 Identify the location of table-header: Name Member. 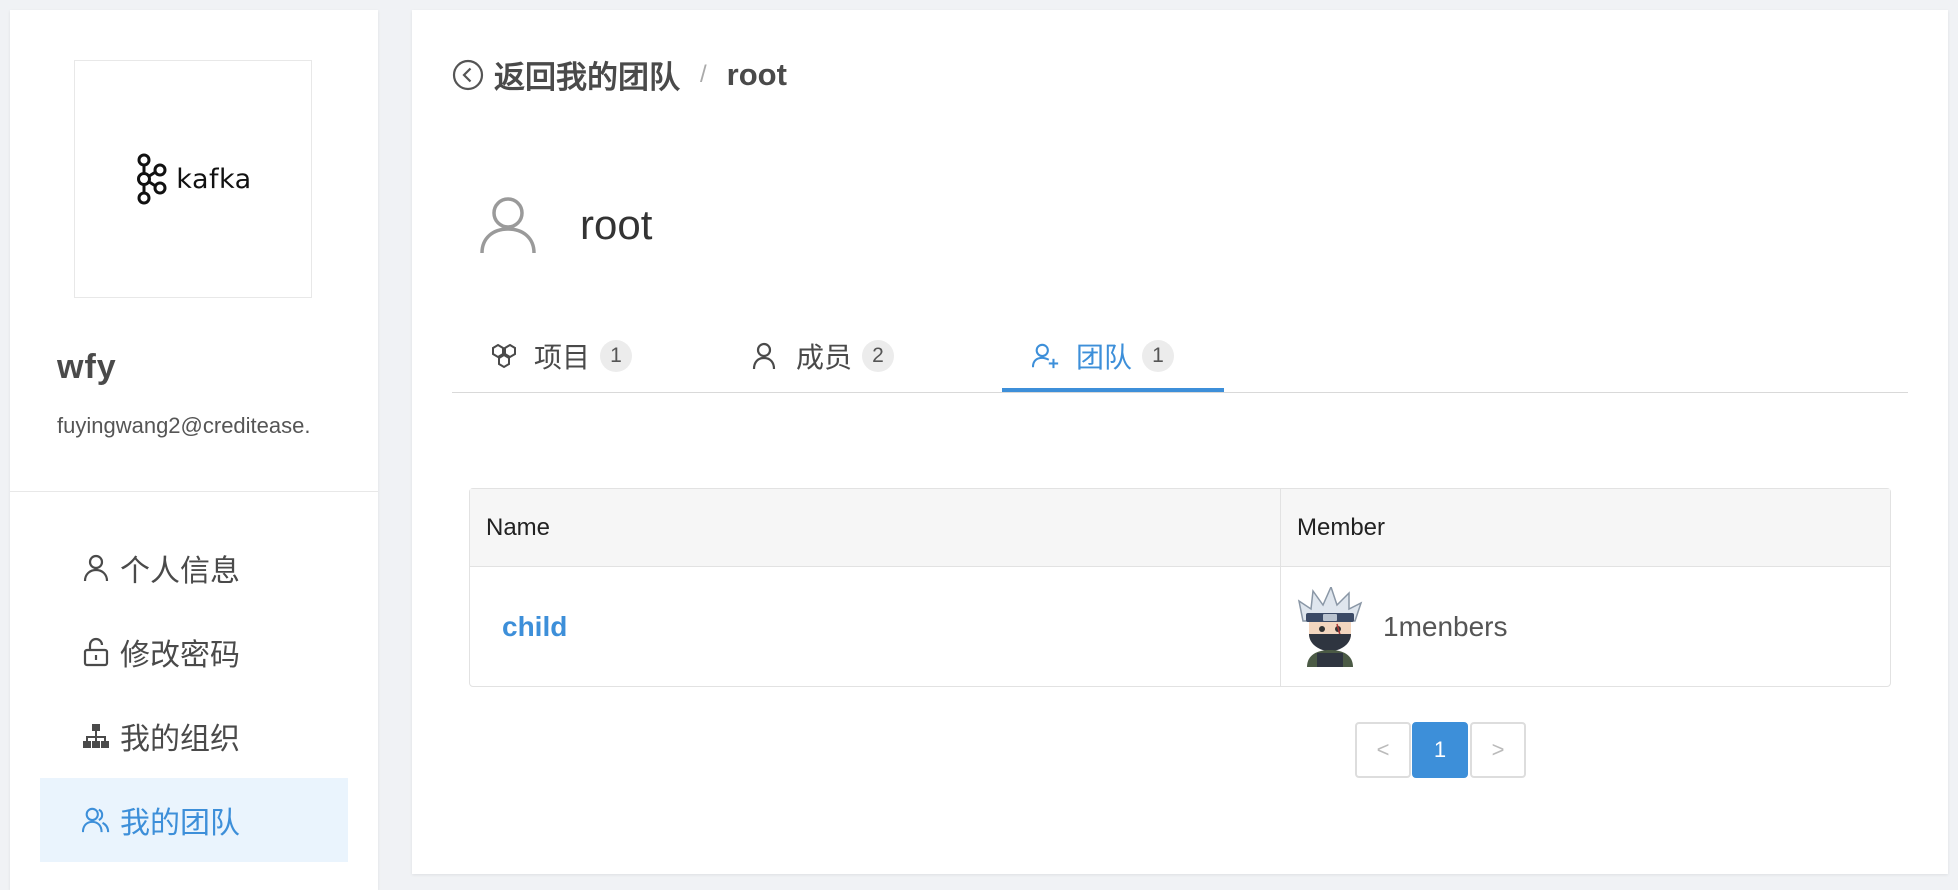
(1180, 528).